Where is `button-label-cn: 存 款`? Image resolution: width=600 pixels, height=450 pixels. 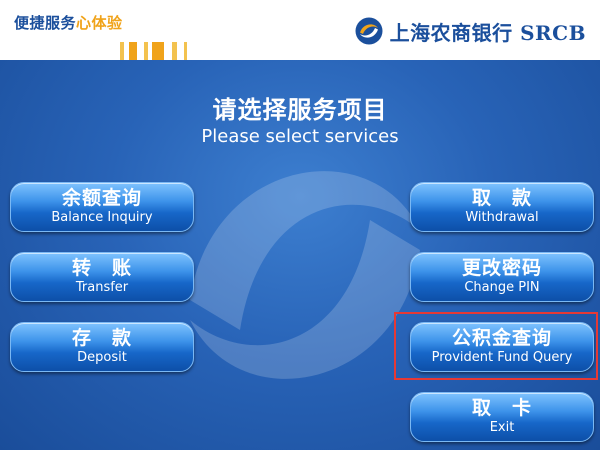 button-label-cn: 存 款 is located at coordinates (101, 338).